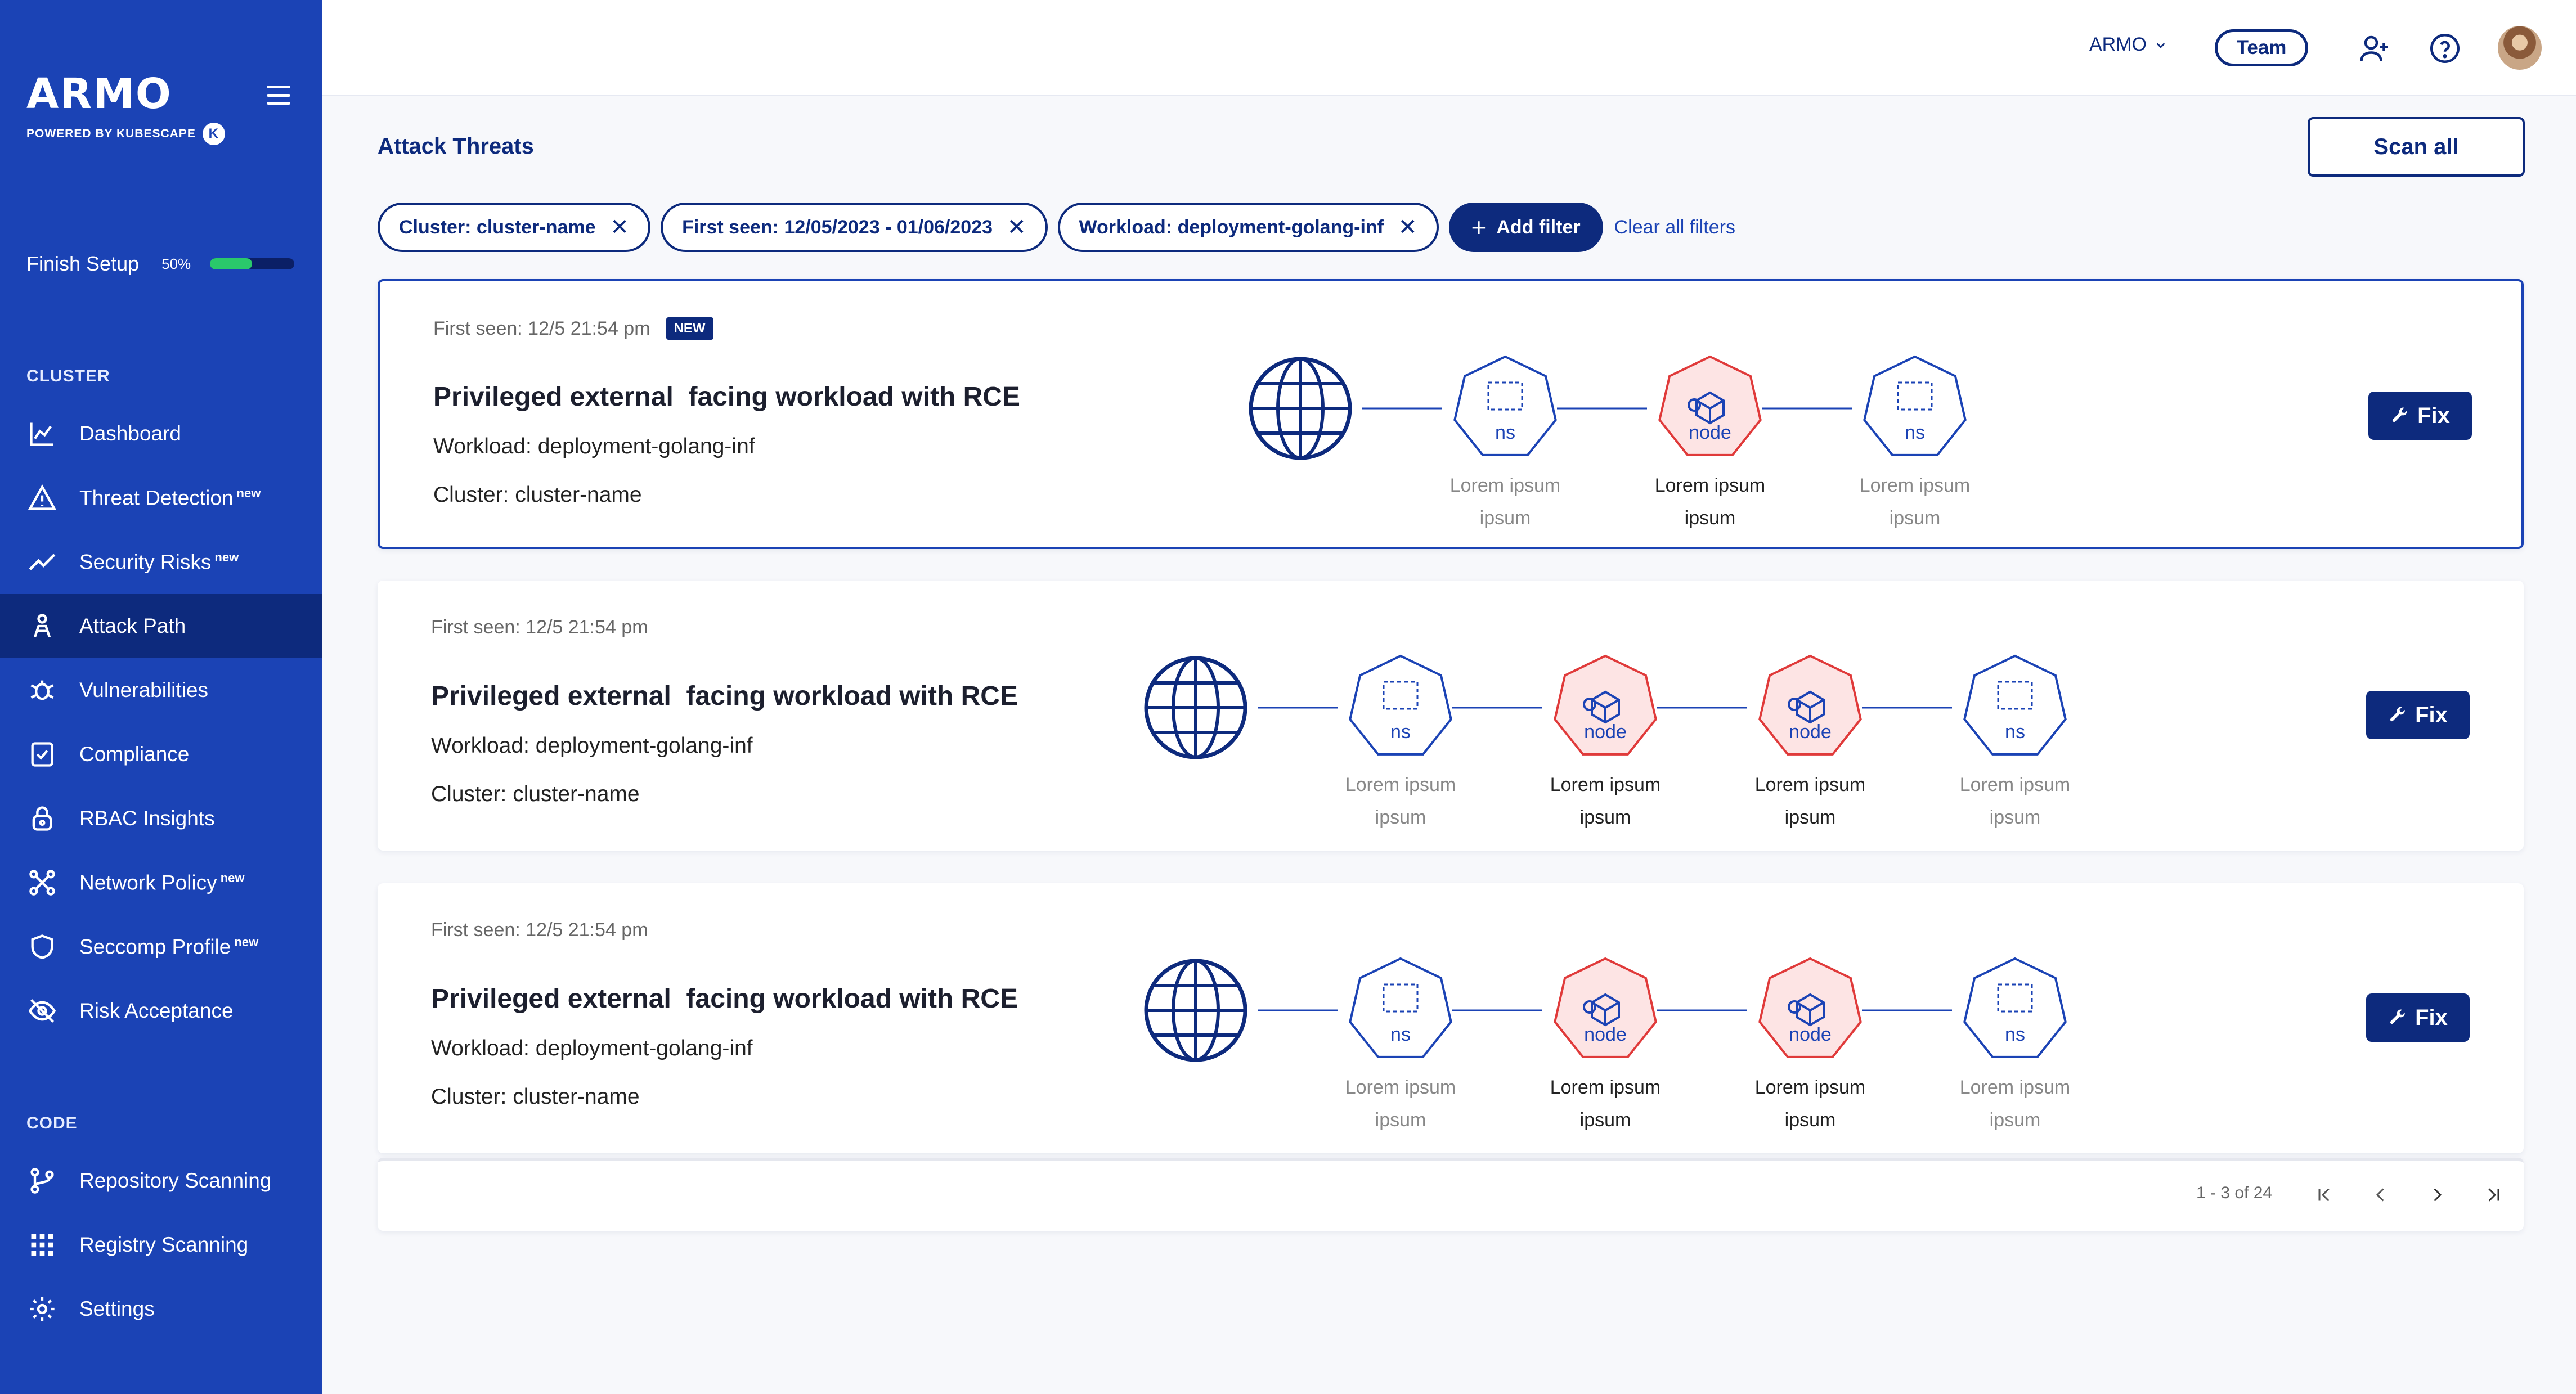  What do you see at coordinates (170, 498) in the screenshot?
I see `sidebar-item-label: Threat Detection new` at bounding box center [170, 498].